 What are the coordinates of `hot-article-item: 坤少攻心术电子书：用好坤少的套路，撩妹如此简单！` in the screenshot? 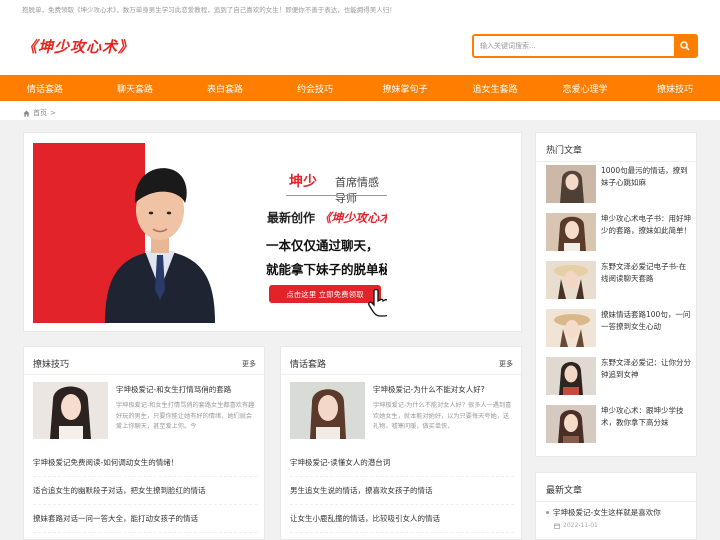 It's located at (619, 237).